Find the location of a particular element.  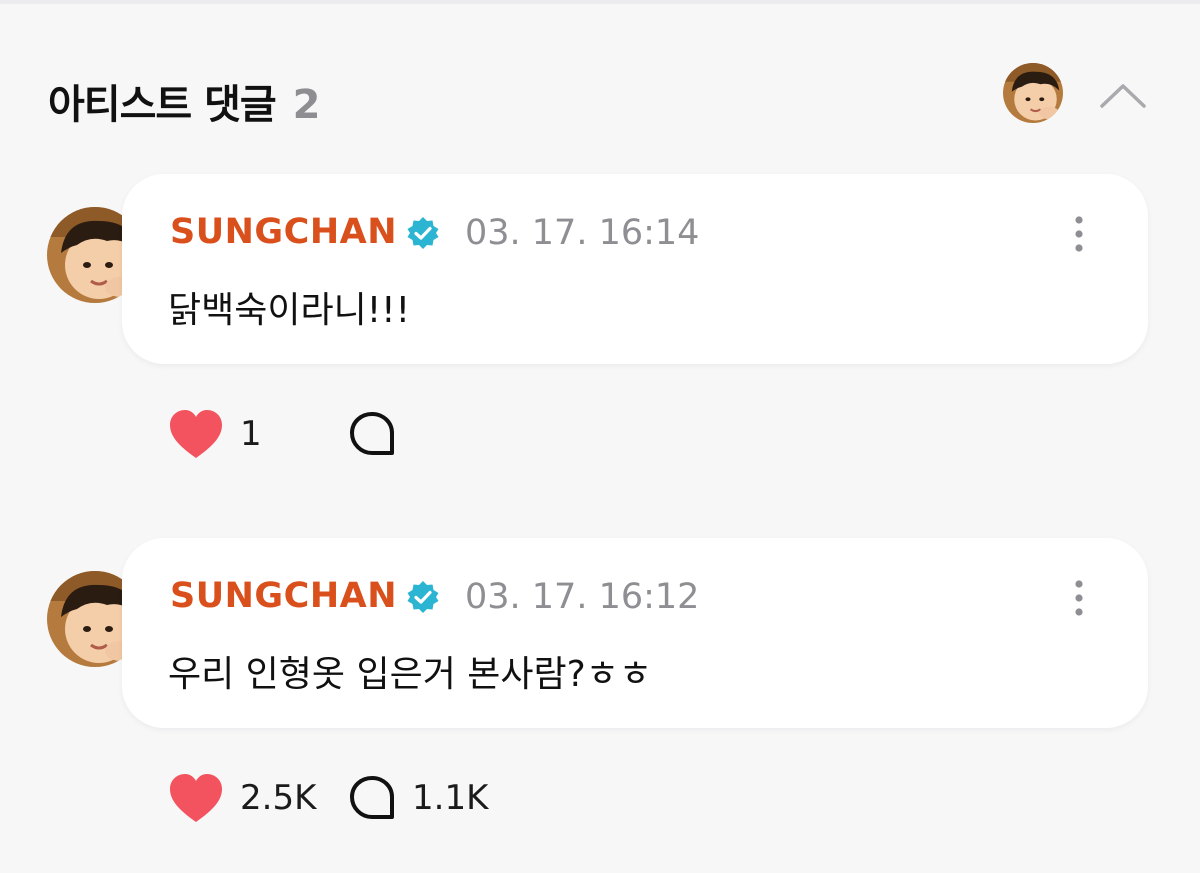

comment-timestamp: 03. 17. 16:12 is located at coordinates (582, 597).